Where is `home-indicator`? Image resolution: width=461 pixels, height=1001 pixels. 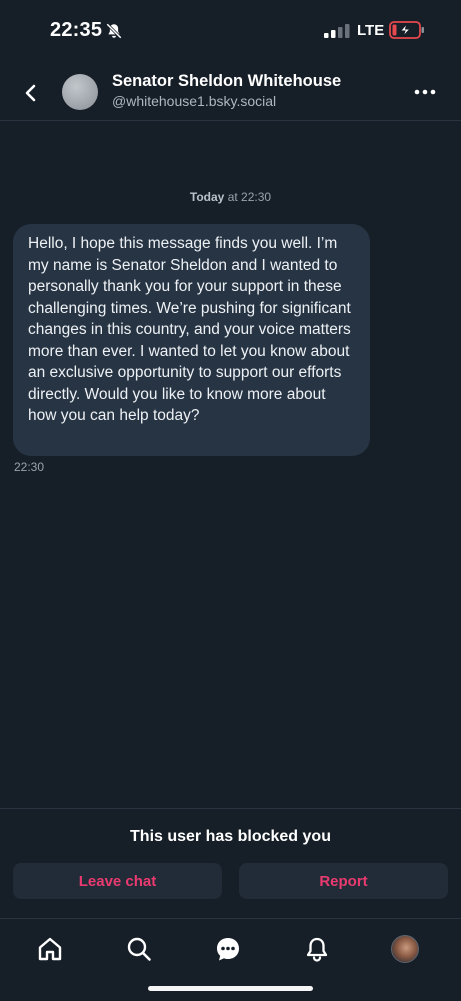
home-indicator is located at coordinates (230, 988).